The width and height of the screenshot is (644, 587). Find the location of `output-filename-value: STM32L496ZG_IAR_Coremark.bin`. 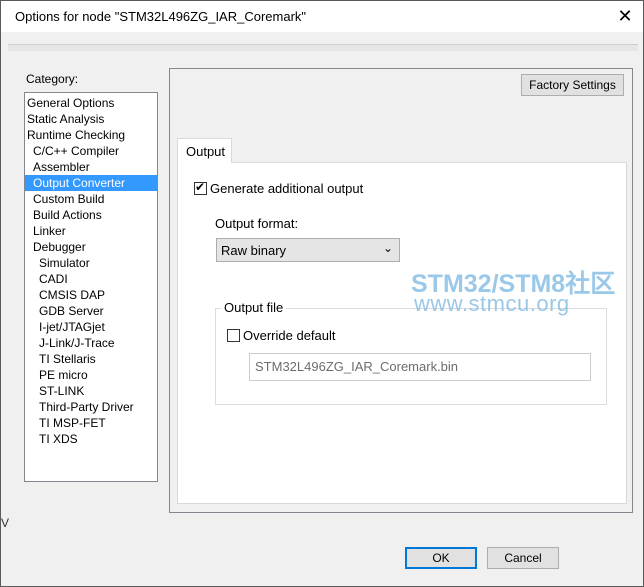

output-filename-value: STM32L496ZG_IAR_Coremark.bin is located at coordinates (357, 366).